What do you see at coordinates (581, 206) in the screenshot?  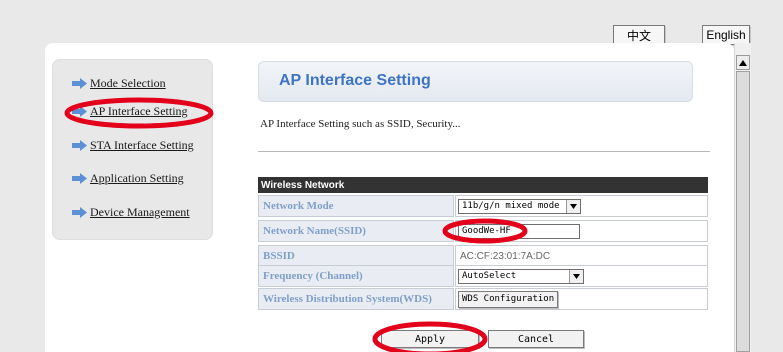 I see `network-mode-cell: 11b/g/n mixed mode` at bounding box center [581, 206].